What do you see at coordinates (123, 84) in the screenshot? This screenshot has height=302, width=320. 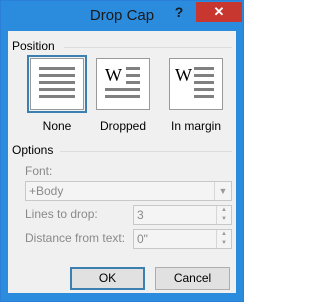 I see `dropped-preview-icon: W` at bounding box center [123, 84].